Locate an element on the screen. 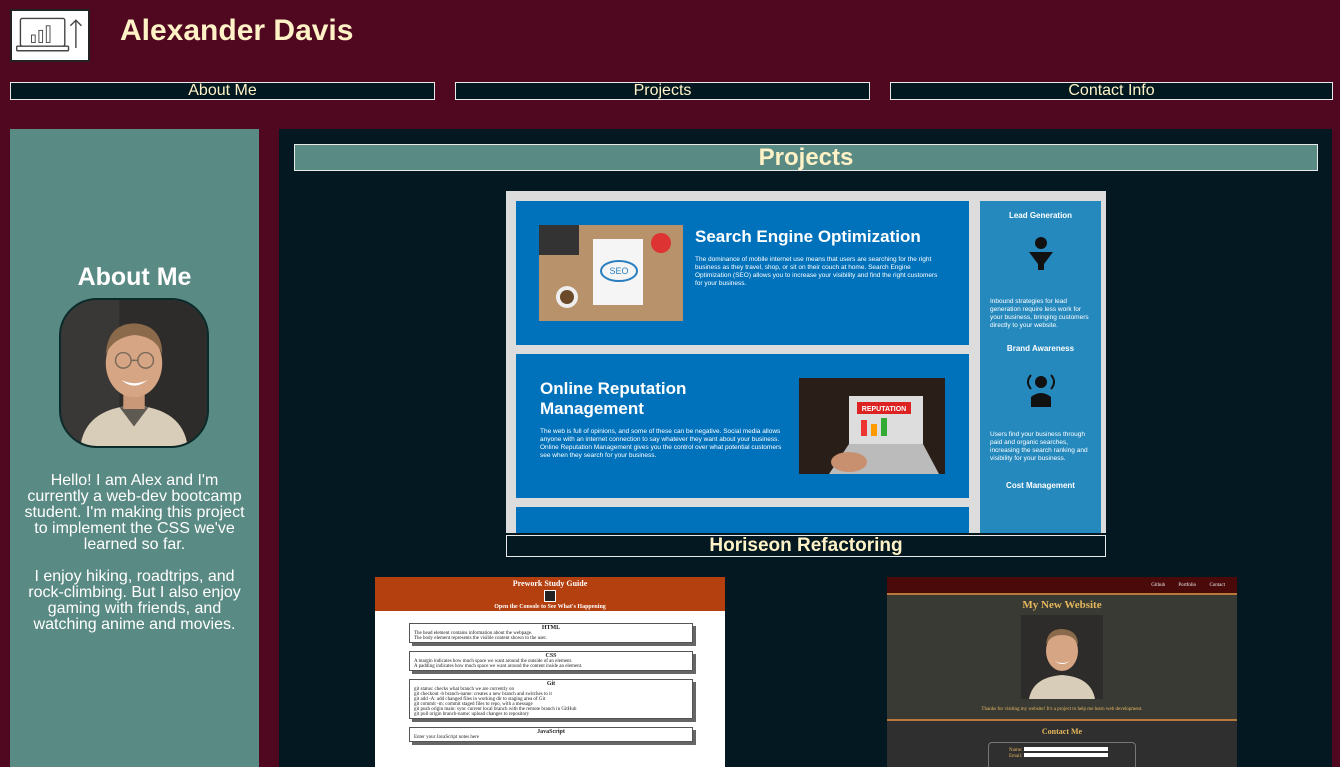 This screenshot has height=767, width=1340. about-me-heading: About Me is located at coordinates (134, 277).